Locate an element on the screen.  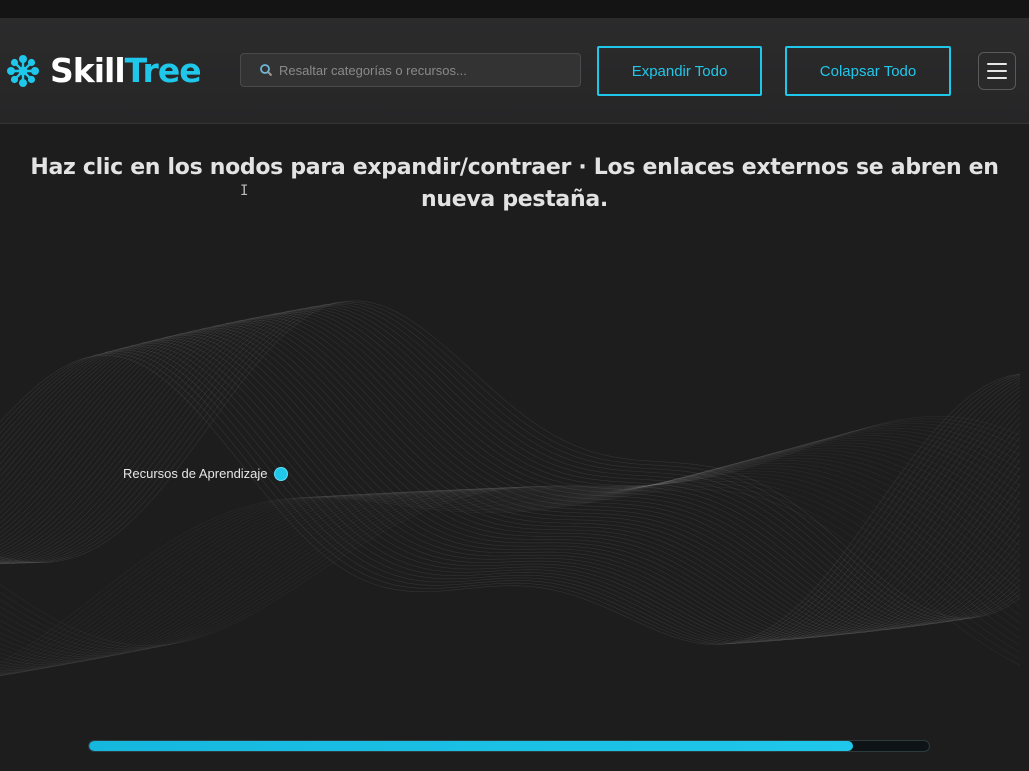
logo-text: SkillTree is located at coordinates (126, 70).